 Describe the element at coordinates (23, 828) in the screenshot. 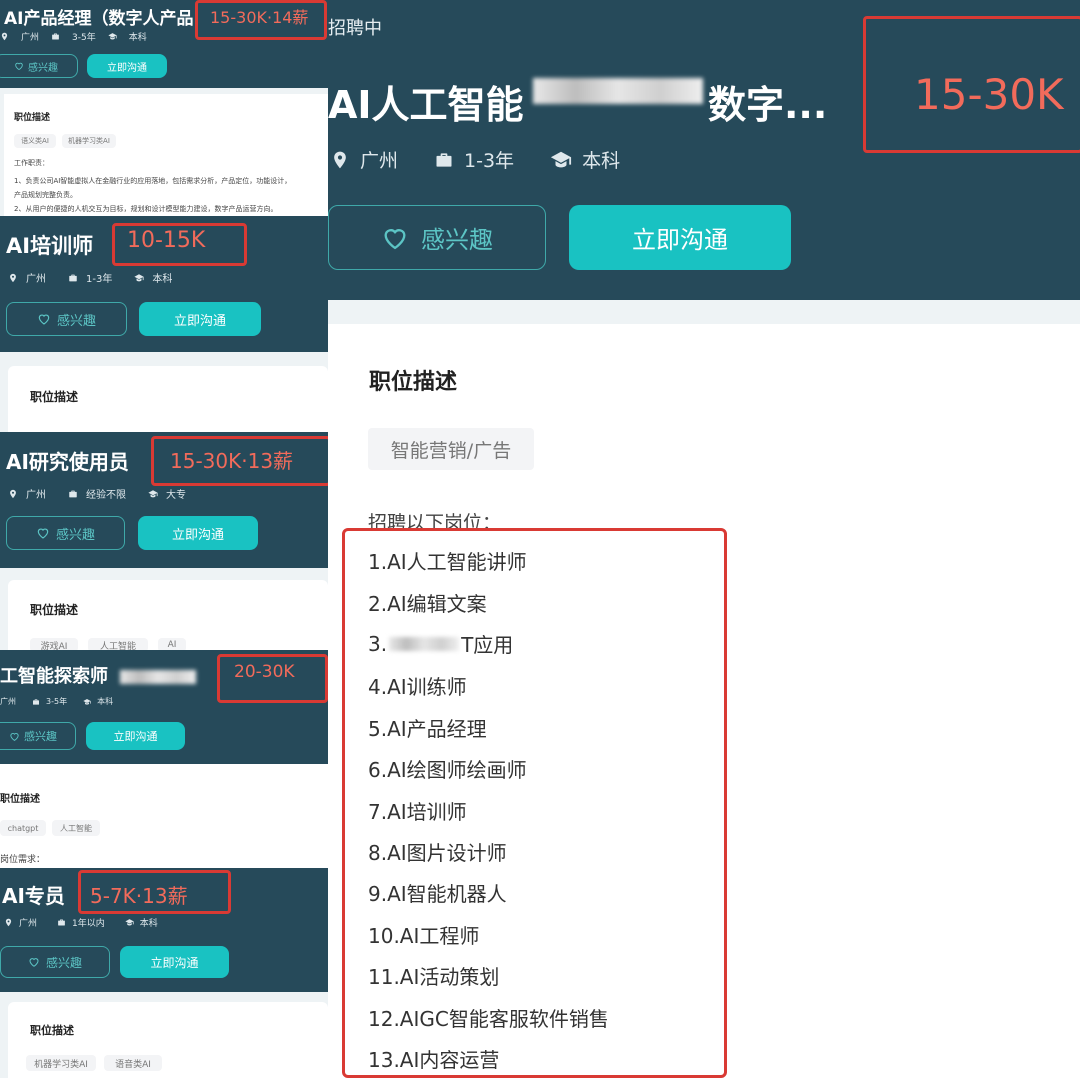

I see `card4-tag-1: chatgpt` at that location.